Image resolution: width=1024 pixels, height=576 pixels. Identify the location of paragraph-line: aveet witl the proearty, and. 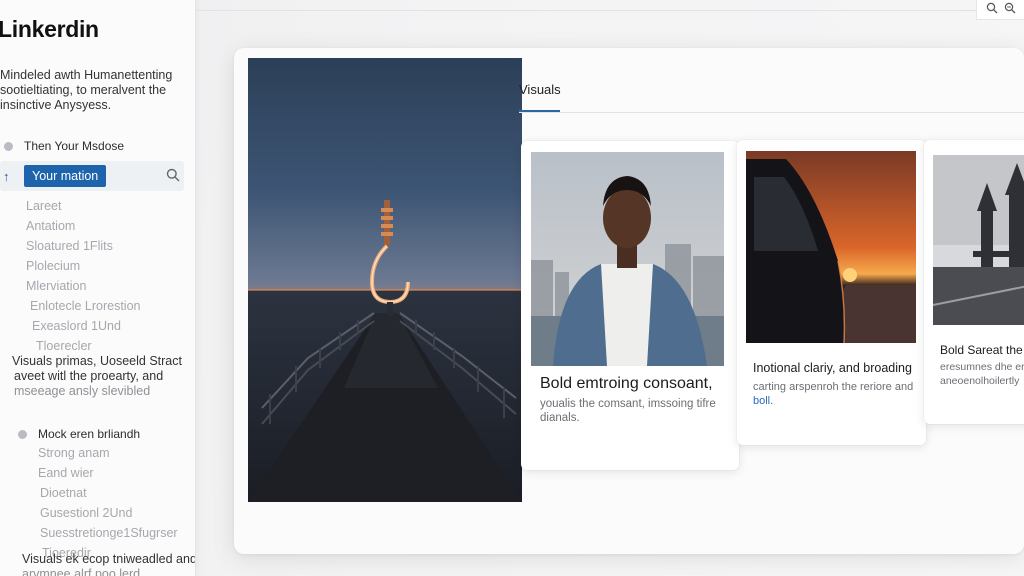
(89, 376).